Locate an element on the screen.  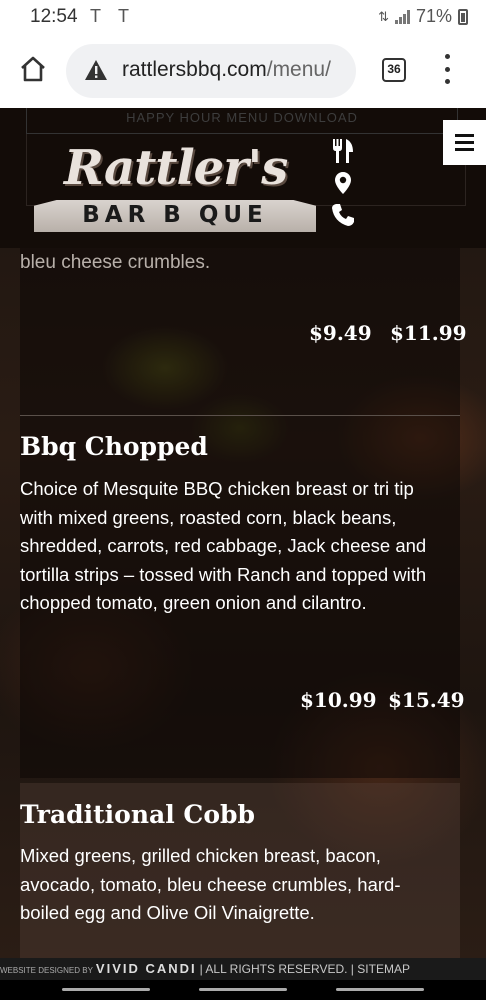
url-path: /menu/ is located at coordinates (298, 69).